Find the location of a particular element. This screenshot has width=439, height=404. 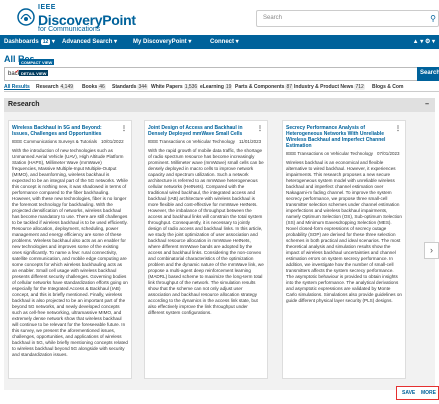

view-menu-dropdown: COMPACT VIEW ✔ DETAIL VIEW is located at coordinates (35, 69).